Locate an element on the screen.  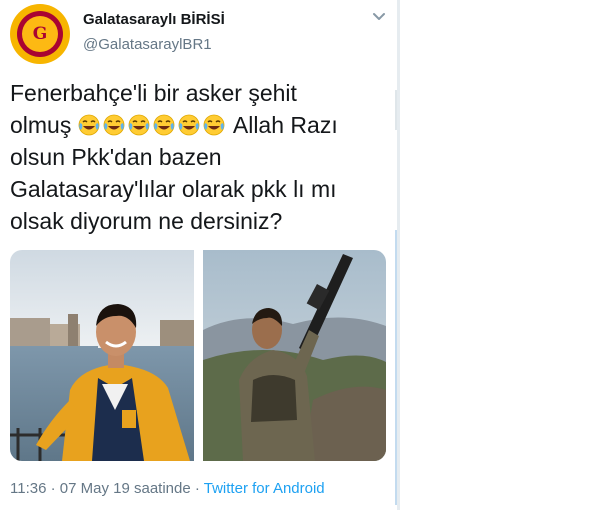
user-handle: @GalatasaraylBR1 is located at coordinates (147, 44).